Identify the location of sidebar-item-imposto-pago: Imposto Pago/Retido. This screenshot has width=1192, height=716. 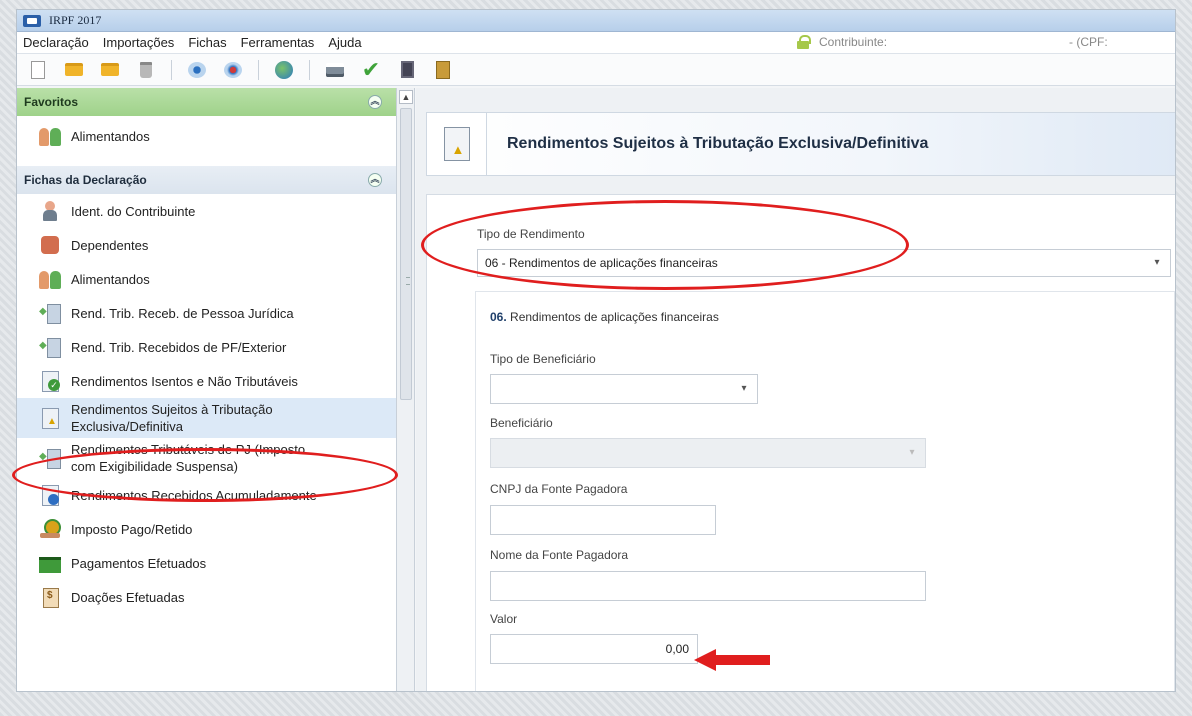
(206, 529).